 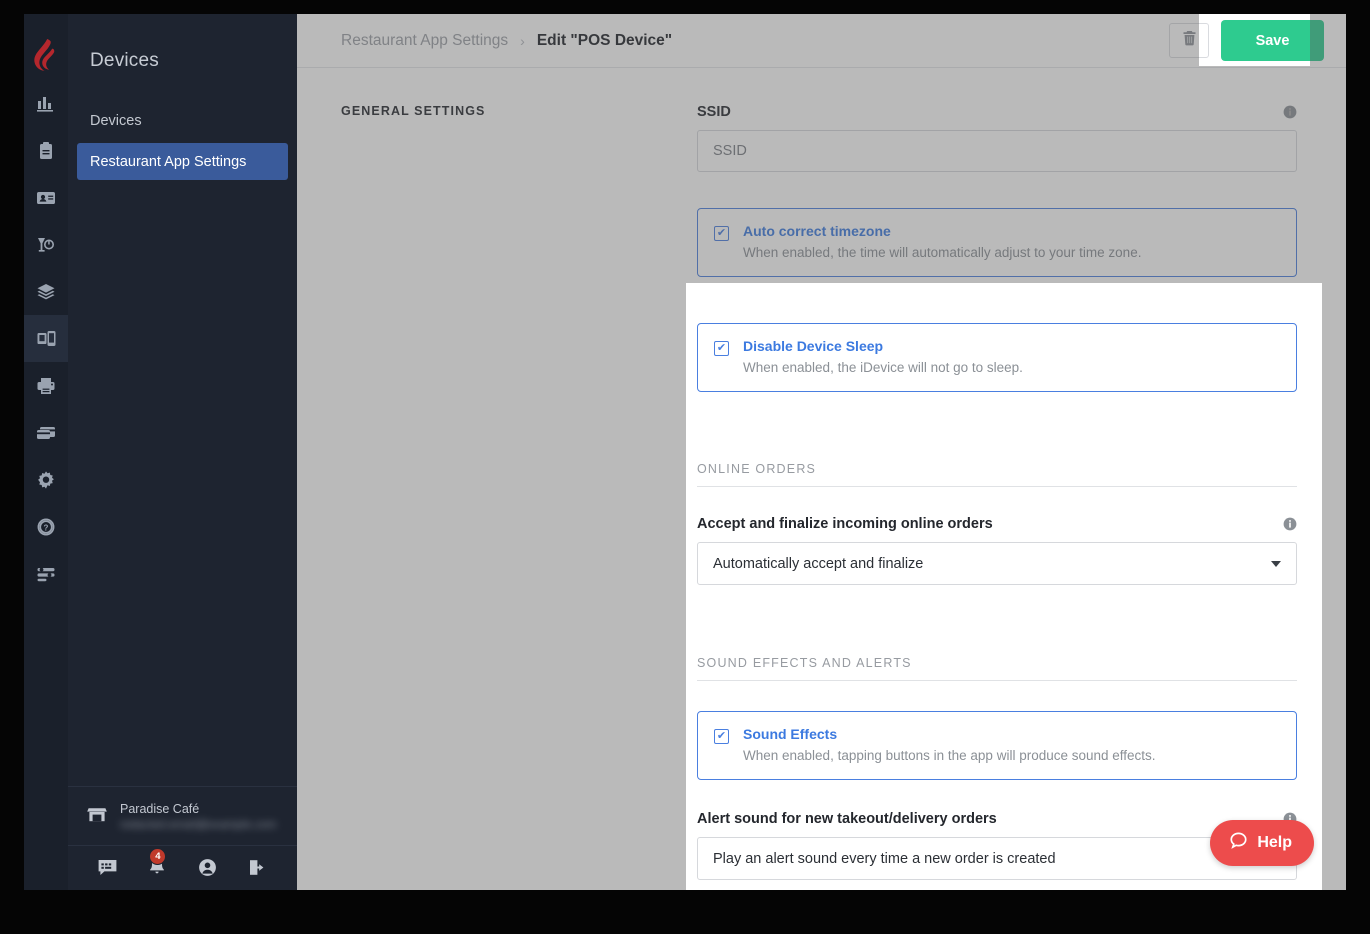 What do you see at coordinates (168, 161) in the screenshot?
I see `sidebar-item-label: Restaurant App Settings` at bounding box center [168, 161].